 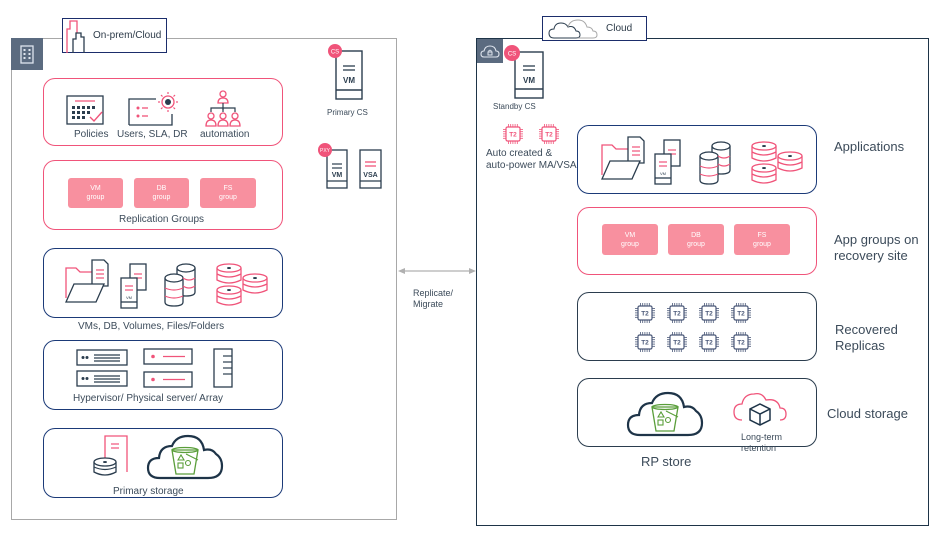 What do you see at coordinates (876, 239) in the screenshot?
I see `app-groups-title-line1: App groups on` at bounding box center [876, 239].